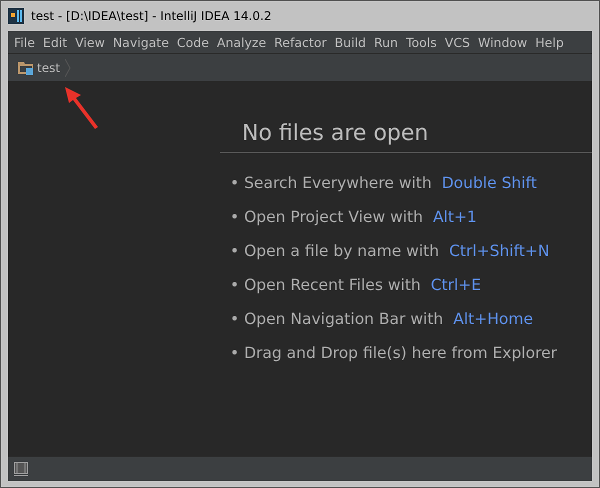  What do you see at coordinates (140, 42) in the screenshot?
I see `menu-item: Navigate` at bounding box center [140, 42].